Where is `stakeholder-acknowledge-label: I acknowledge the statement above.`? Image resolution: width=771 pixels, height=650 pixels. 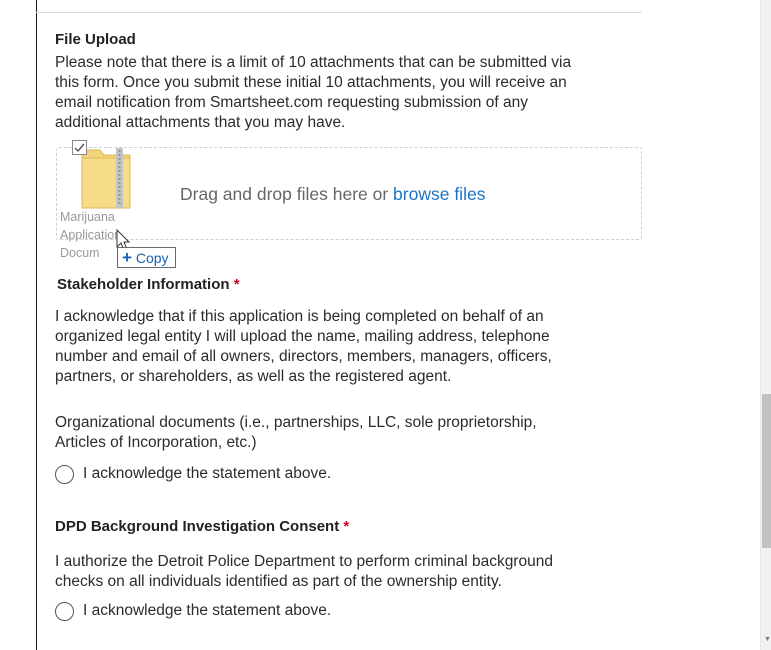 stakeholder-acknowledge-label: I acknowledge the statement above. is located at coordinates (207, 473).